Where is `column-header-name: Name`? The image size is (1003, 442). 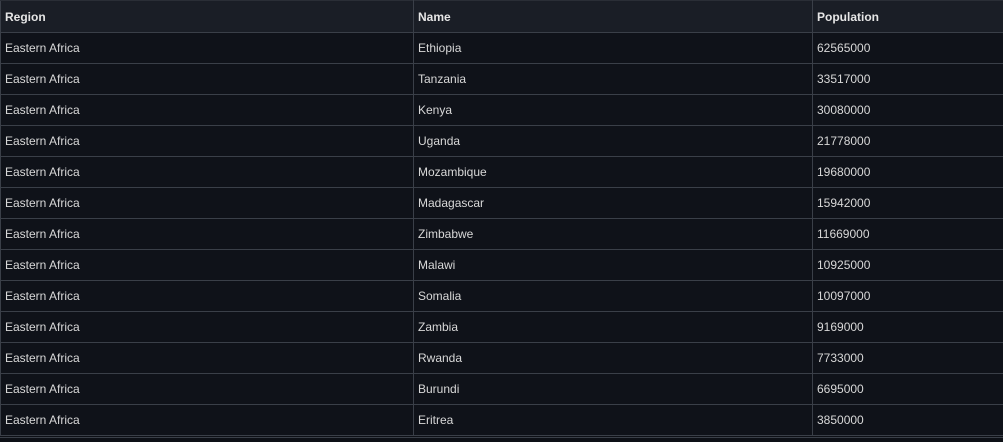
column-header-name: Name is located at coordinates (613, 16).